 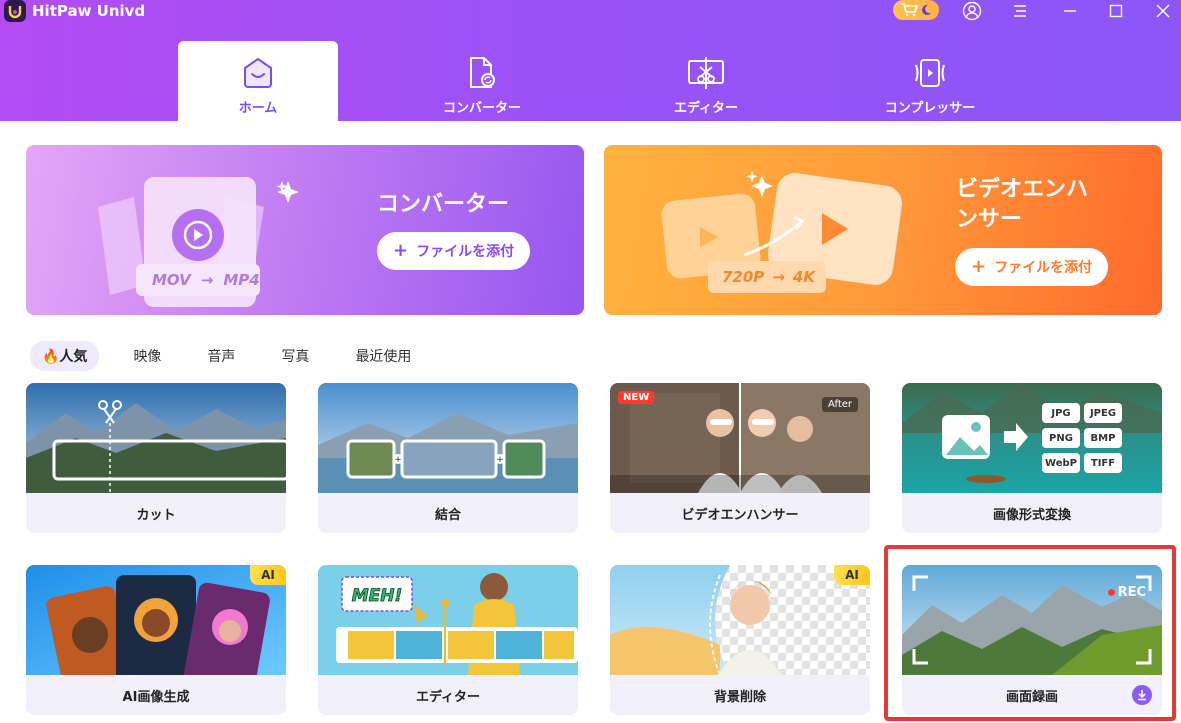 I want to click on image-convert-thumbnail: JPG JPEG PNG BMP WebP TIFF, so click(x=1032, y=438).